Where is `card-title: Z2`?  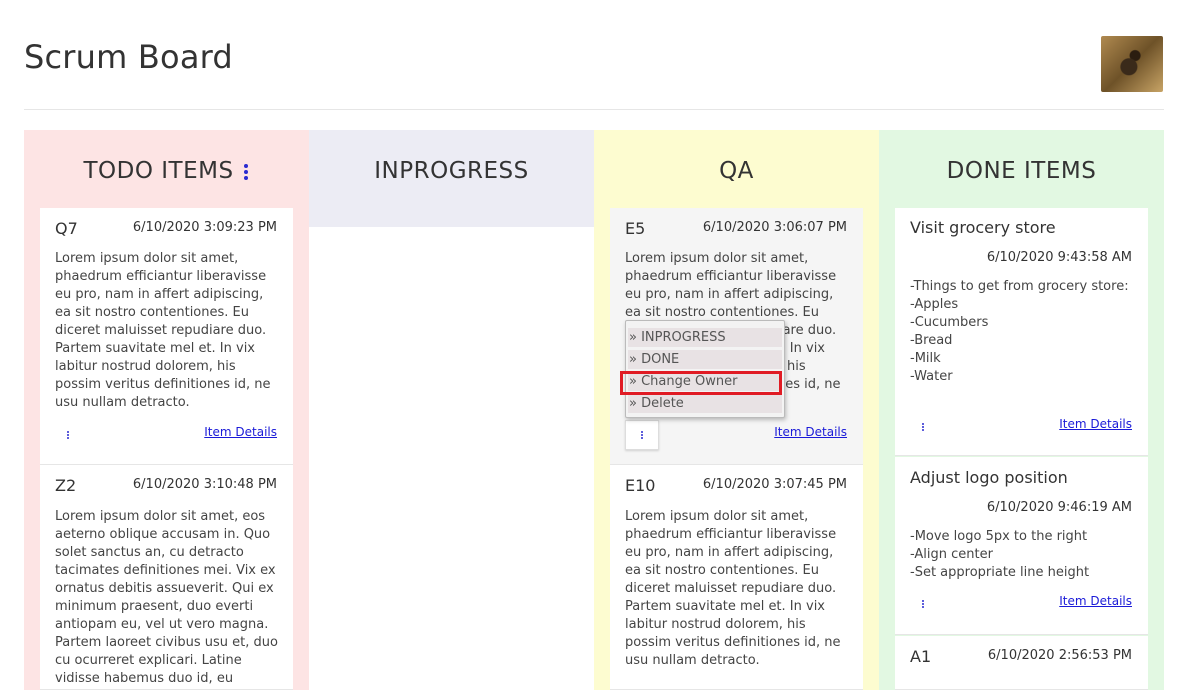 card-title: Z2 is located at coordinates (66, 485).